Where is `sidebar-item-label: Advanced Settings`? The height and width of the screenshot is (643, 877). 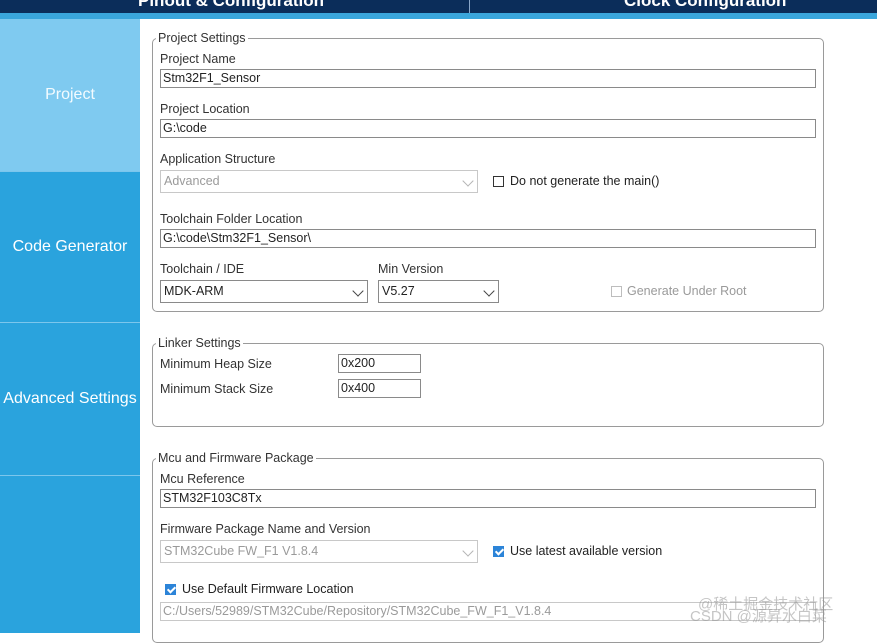 sidebar-item-label: Advanced Settings is located at coordinates (70, 398).